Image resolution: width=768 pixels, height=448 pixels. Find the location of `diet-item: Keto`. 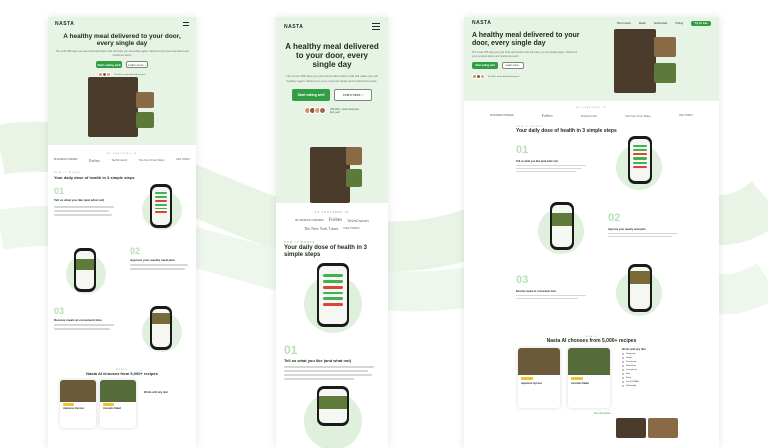

diet-item: Keto is located at coordinates (652, 374).